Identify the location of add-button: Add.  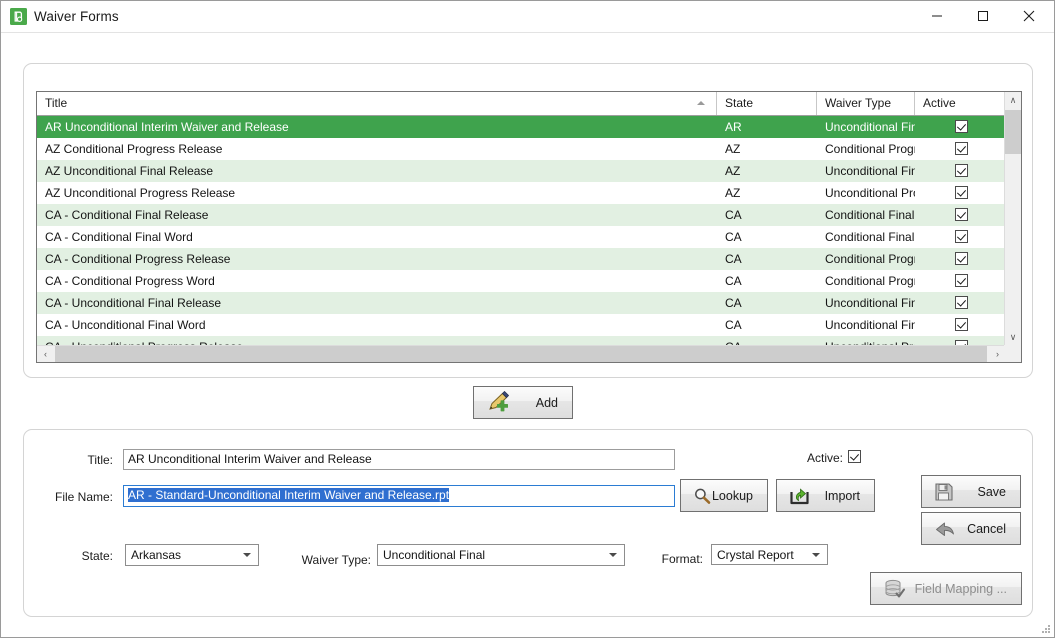
(523, 402).